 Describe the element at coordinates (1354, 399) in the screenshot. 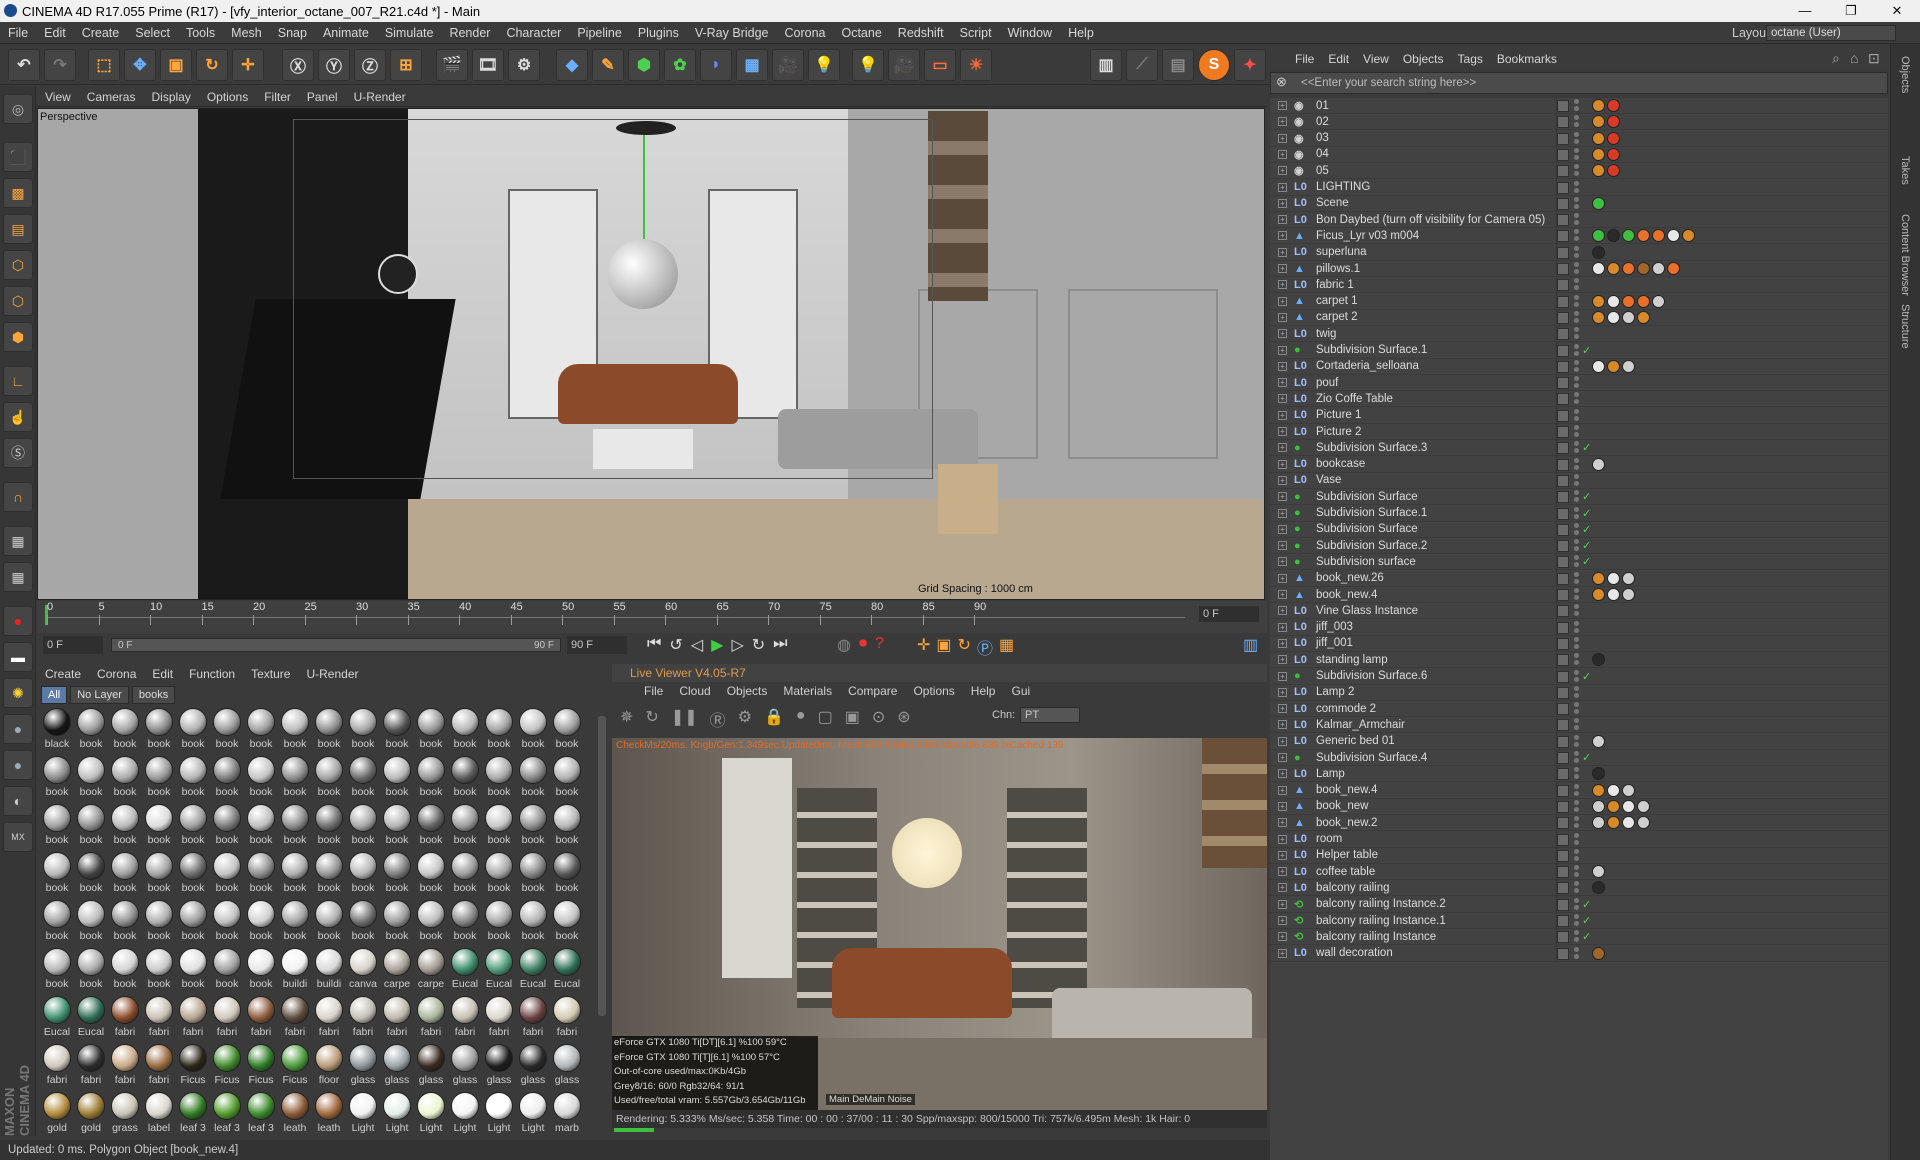

I see `object-name: Zio Coffe Table` at that location.